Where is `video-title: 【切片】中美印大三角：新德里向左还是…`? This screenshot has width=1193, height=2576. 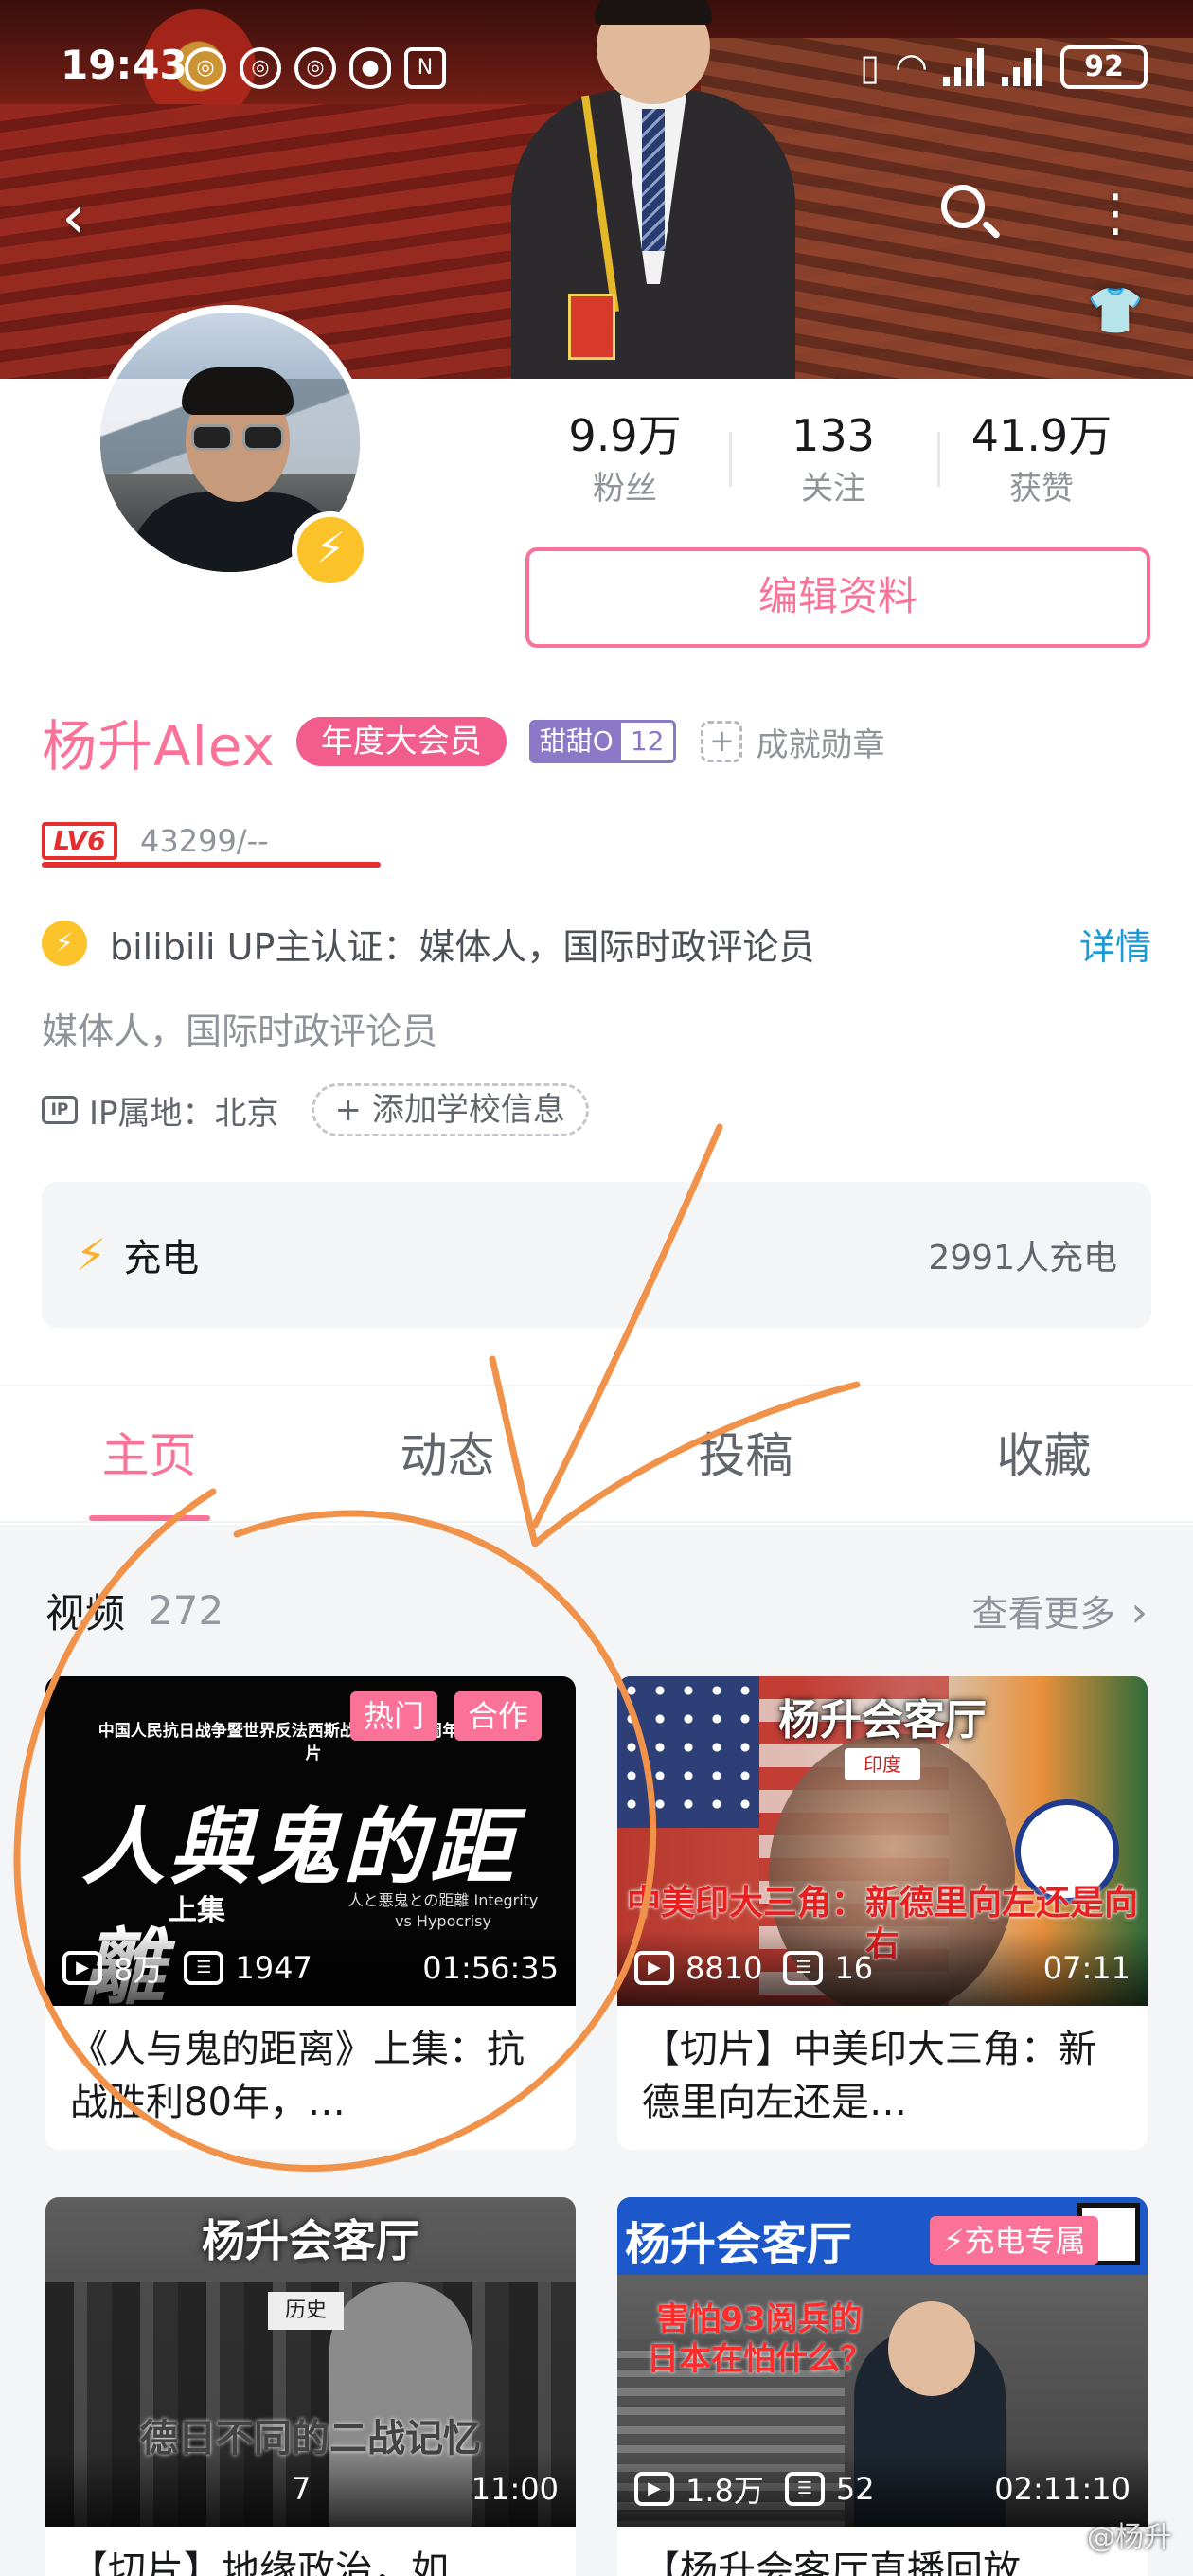 video-title: 【切片】中美印大三角：新德里向左还是… is located at coordinates (869, 2076).